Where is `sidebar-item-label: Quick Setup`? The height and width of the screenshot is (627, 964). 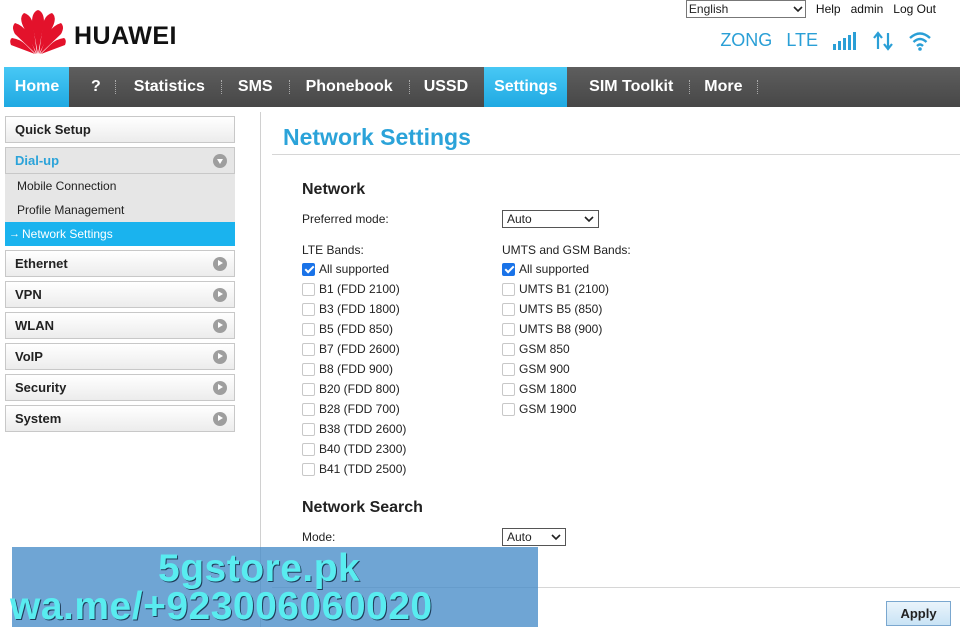
sidebar-item-label: Quick Setup is located at coordinates (53, 129).